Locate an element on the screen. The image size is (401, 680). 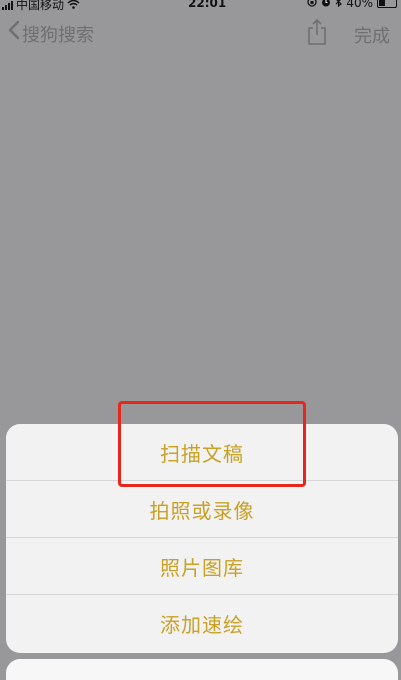
back-label: 搜狗搜索 is located at coordinates (58, 35).